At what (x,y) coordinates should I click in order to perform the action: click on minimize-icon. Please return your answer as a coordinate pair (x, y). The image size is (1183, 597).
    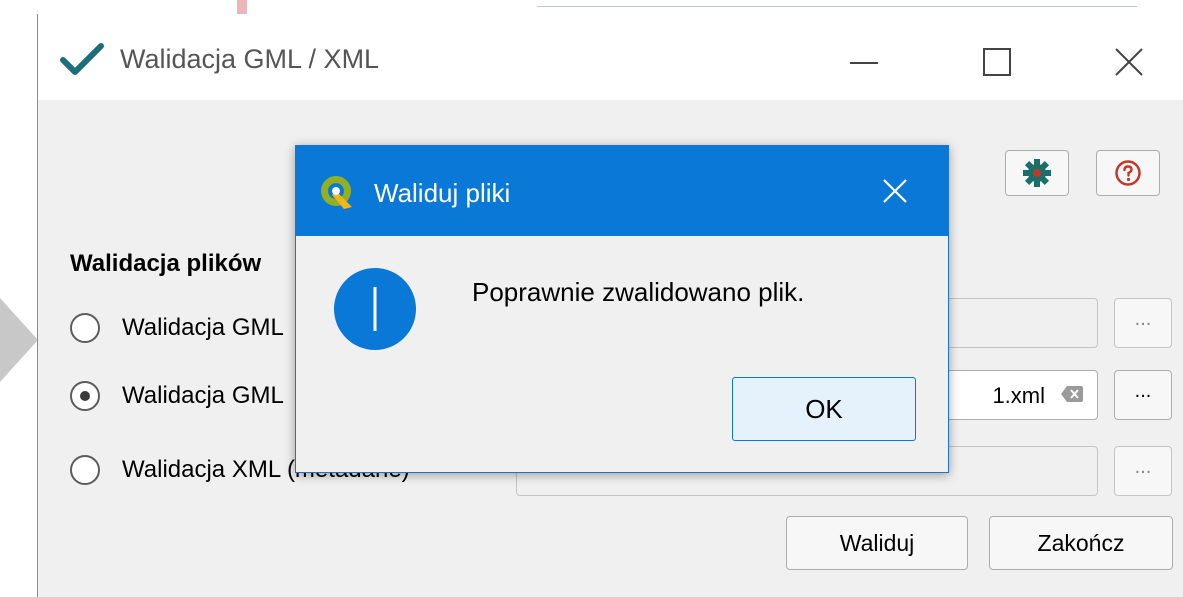
    Looking at the image, I should click on (864, 63).